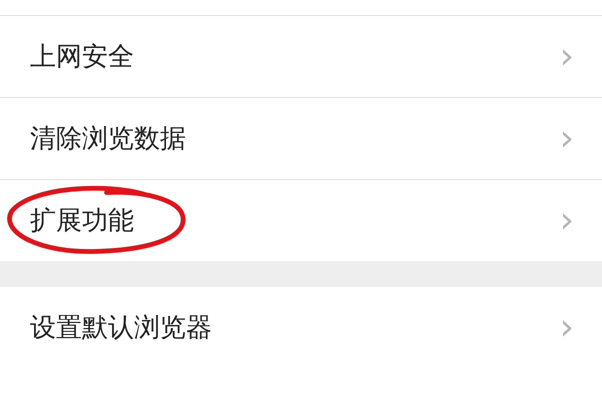 The height and width of the screenshot is (402, 602). What do you see at coordinates (82, 221) in the screenshot?
I see `row-label: 扩展功能` at bounding box center [82, 221].